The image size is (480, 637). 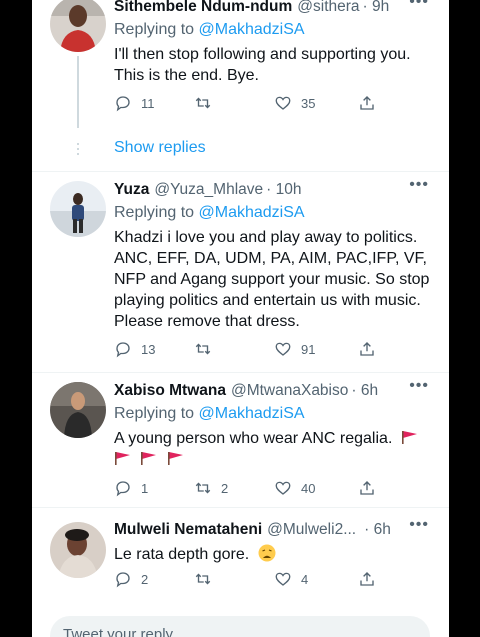 I want to click on tweet-text-block: A young person who wear ANC regalia., so click(x=277, y=449).